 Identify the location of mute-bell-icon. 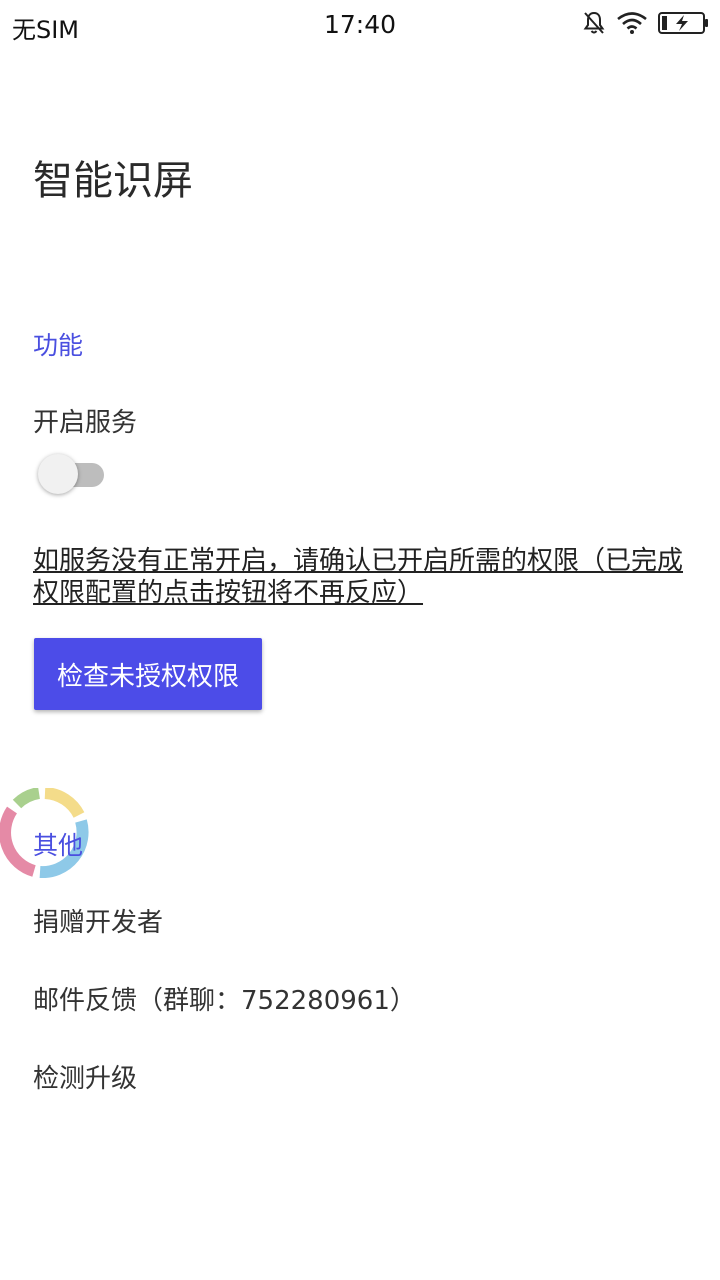
(594, 25).